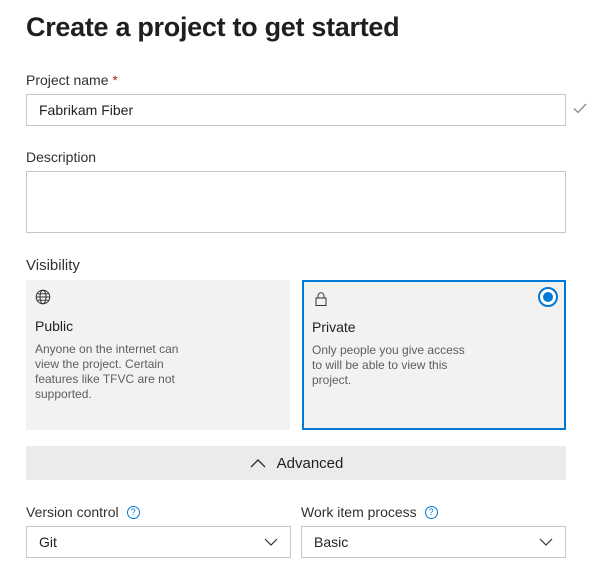  Describe the element at coordinates (258, 463) in the screenshot. I see `chevron-up-icon` at that location.